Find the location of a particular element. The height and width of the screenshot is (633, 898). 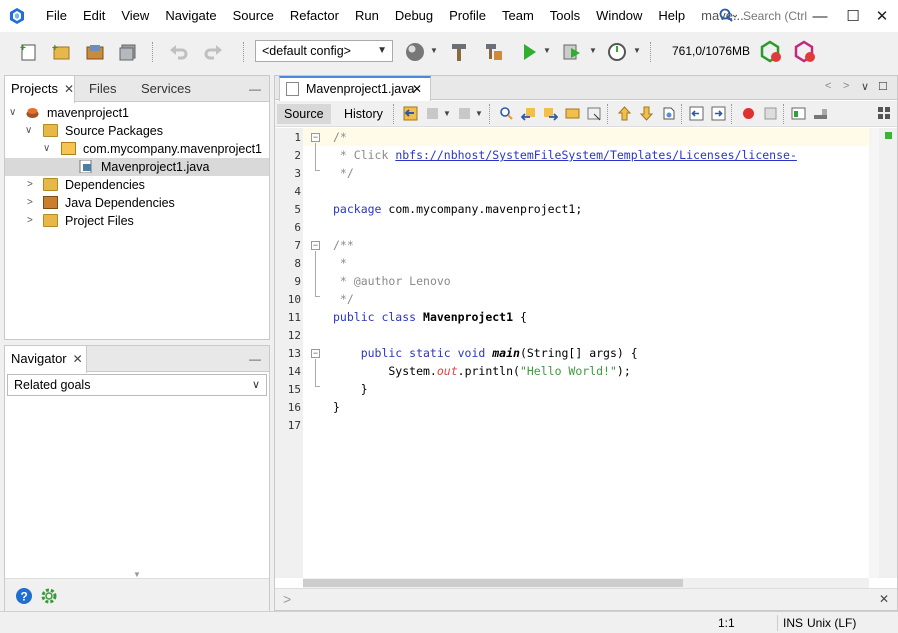

memory-indicator: 761,0/1076MB is located at coordinates (711, 51).